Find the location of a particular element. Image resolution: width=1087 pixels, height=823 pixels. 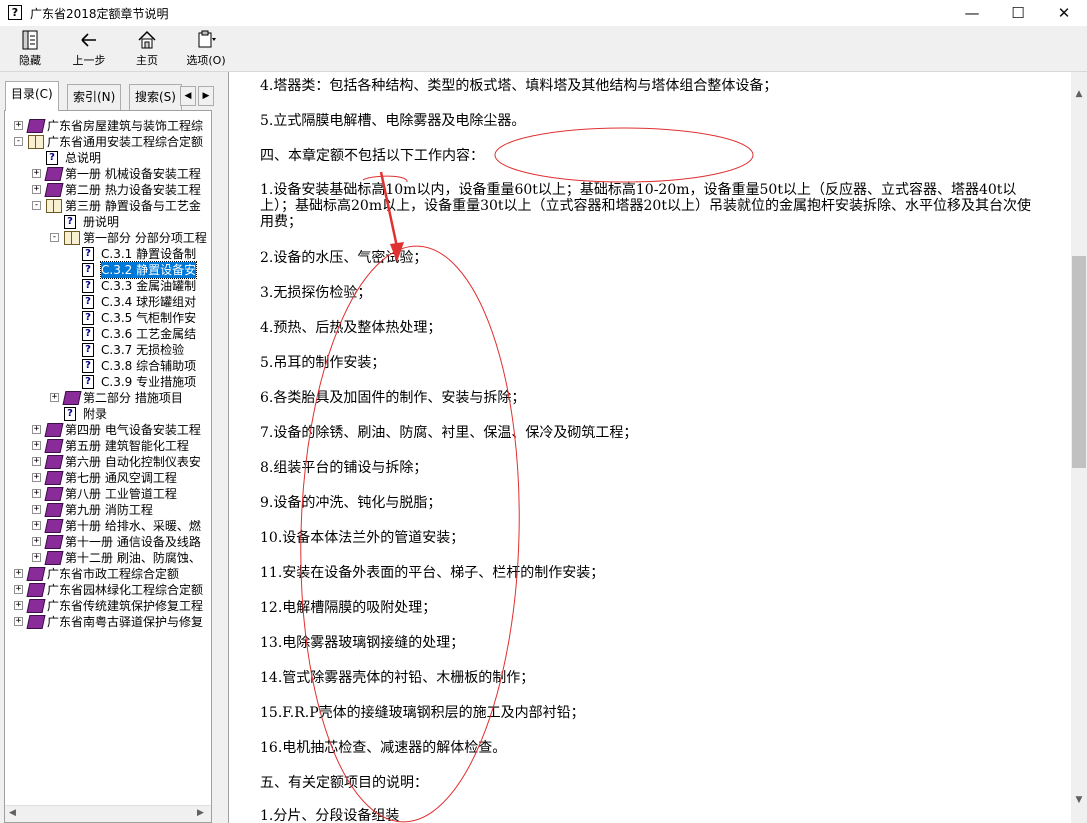

maximize-button: ☐ is located at coordinates (1018, 13).